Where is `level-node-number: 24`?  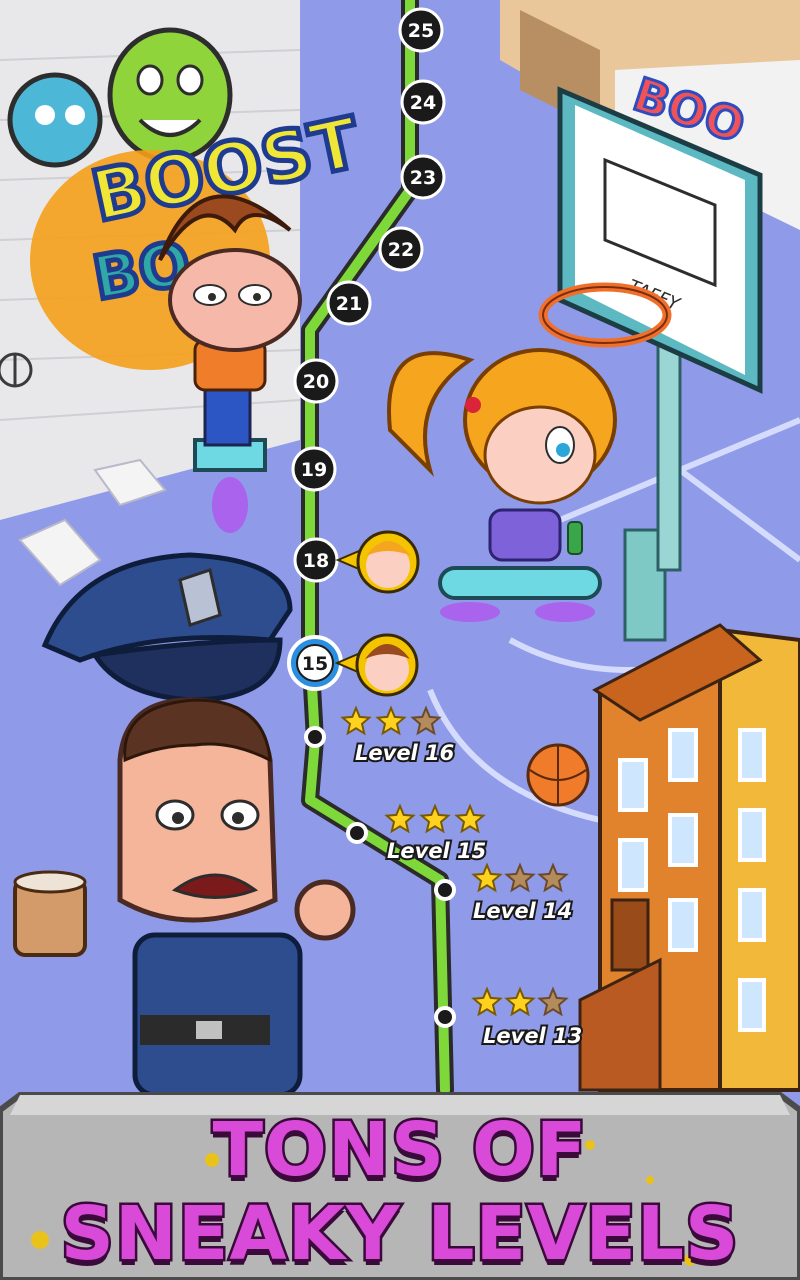 level-node-number: 24 is located at coordinates (423, 103).